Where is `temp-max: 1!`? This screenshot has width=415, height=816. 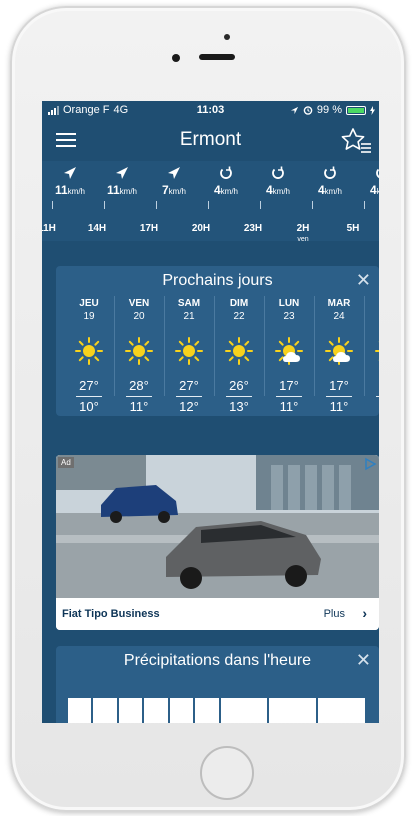
temp-max: 1! is located at coordinates (371, 385).